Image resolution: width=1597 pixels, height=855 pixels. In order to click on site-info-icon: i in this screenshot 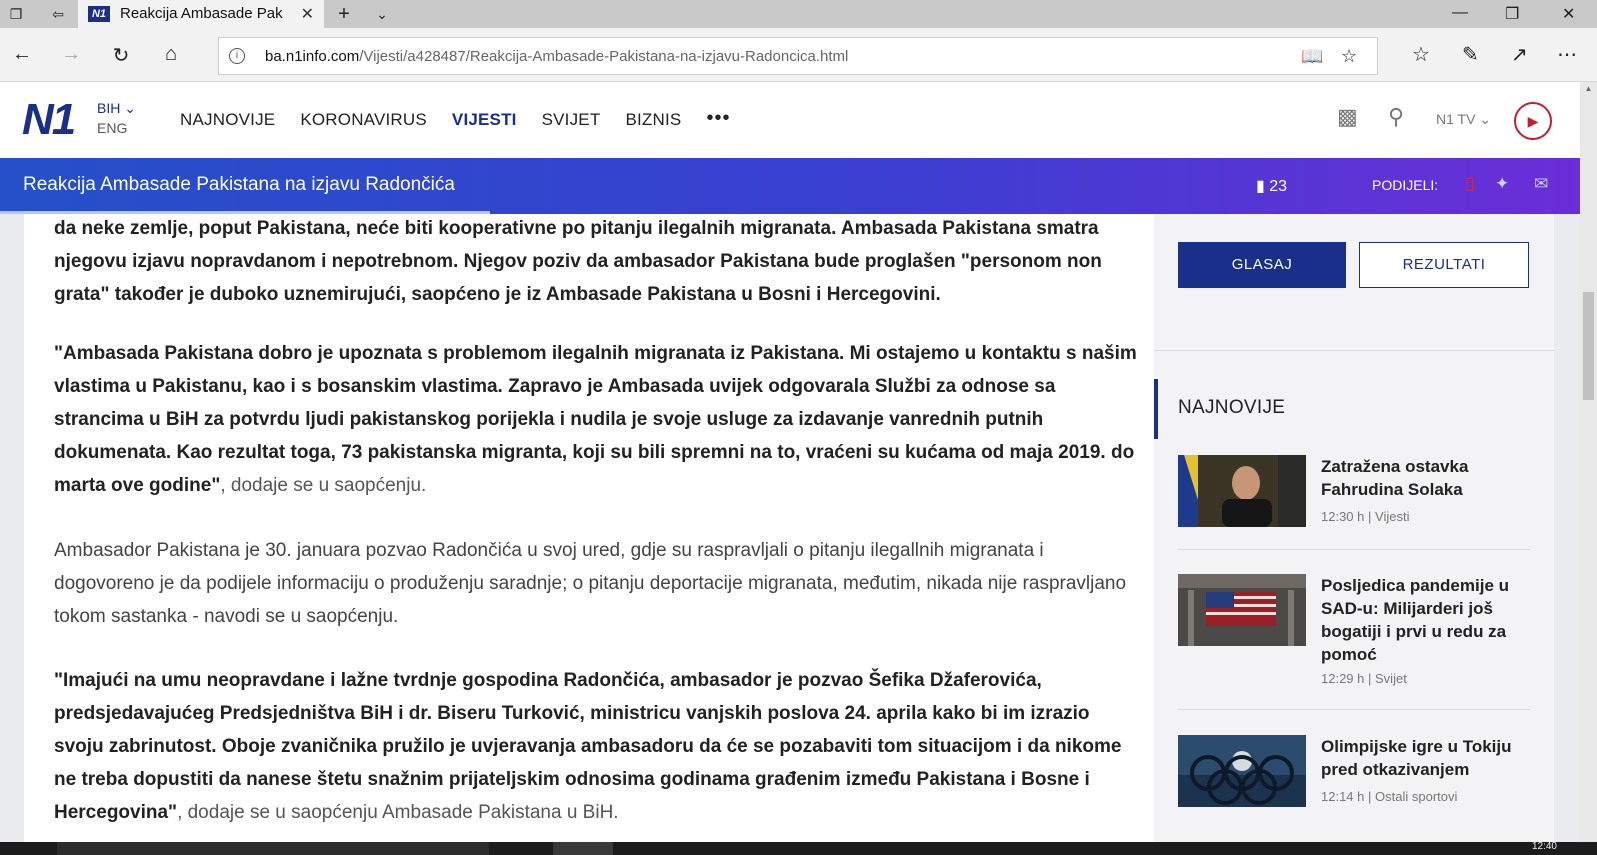, I will do `click(237, 56)`.